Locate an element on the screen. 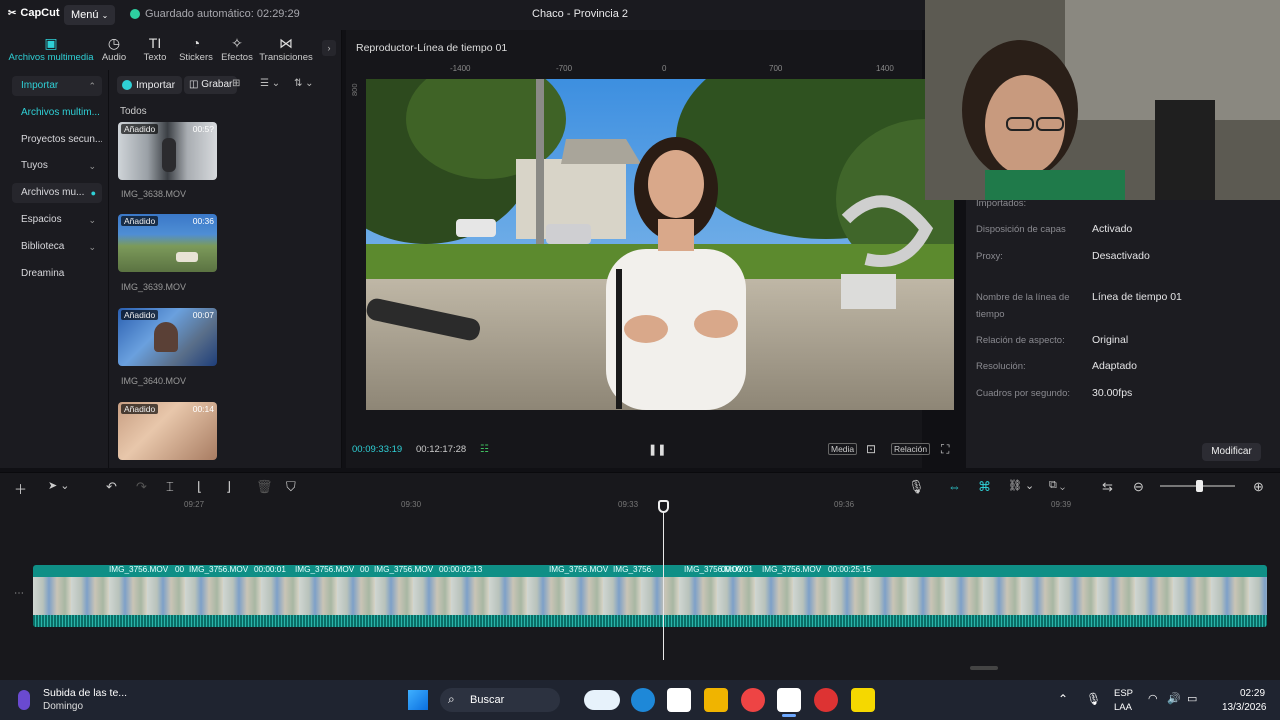  ratio-button: Relación is located at coordinates (911, 449).